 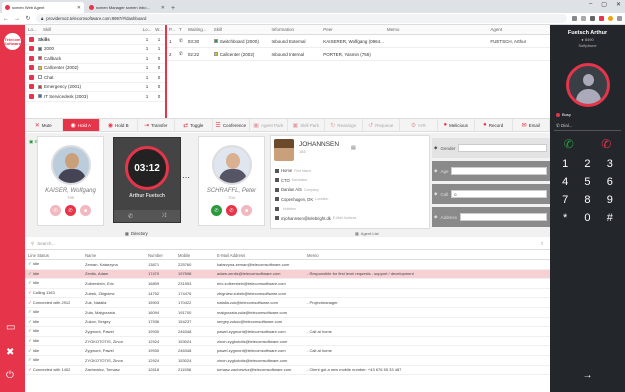 What do you see at coordinates (259, 293) in the screenshot?
I see `contact-email: zbigniew.zubek@telecomsoftware.com` at bounding box center [259, 293].